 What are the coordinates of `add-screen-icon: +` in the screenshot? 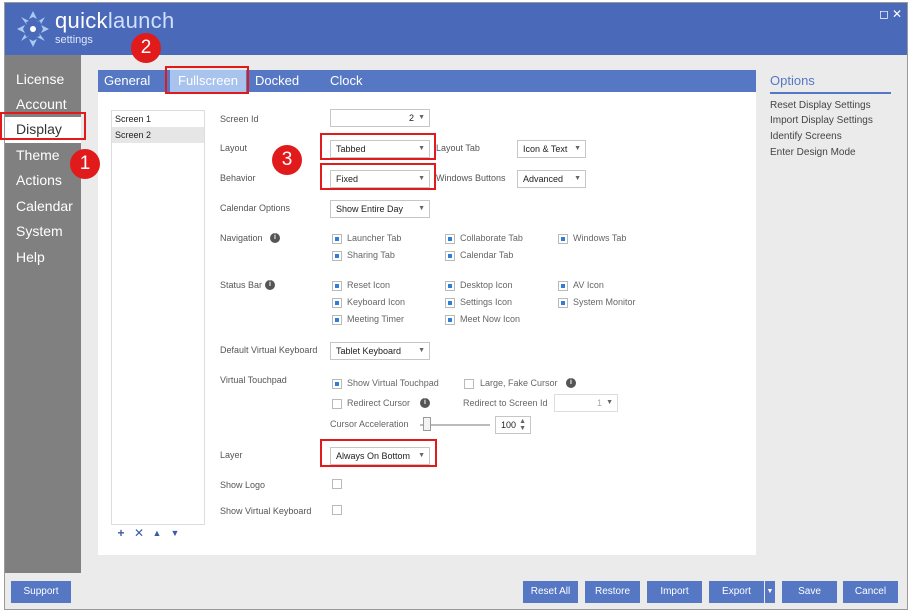 It's located at (121, 533).